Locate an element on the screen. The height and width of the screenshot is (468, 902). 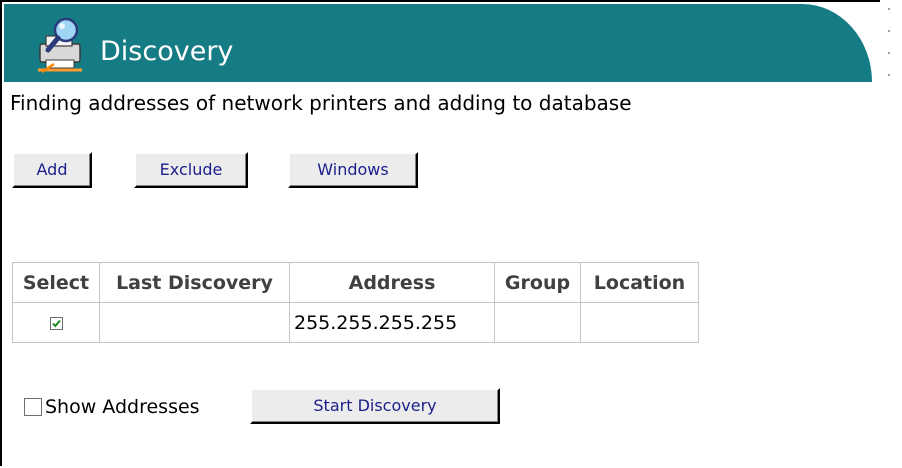
location-cell is located at coordinates (639, 322).